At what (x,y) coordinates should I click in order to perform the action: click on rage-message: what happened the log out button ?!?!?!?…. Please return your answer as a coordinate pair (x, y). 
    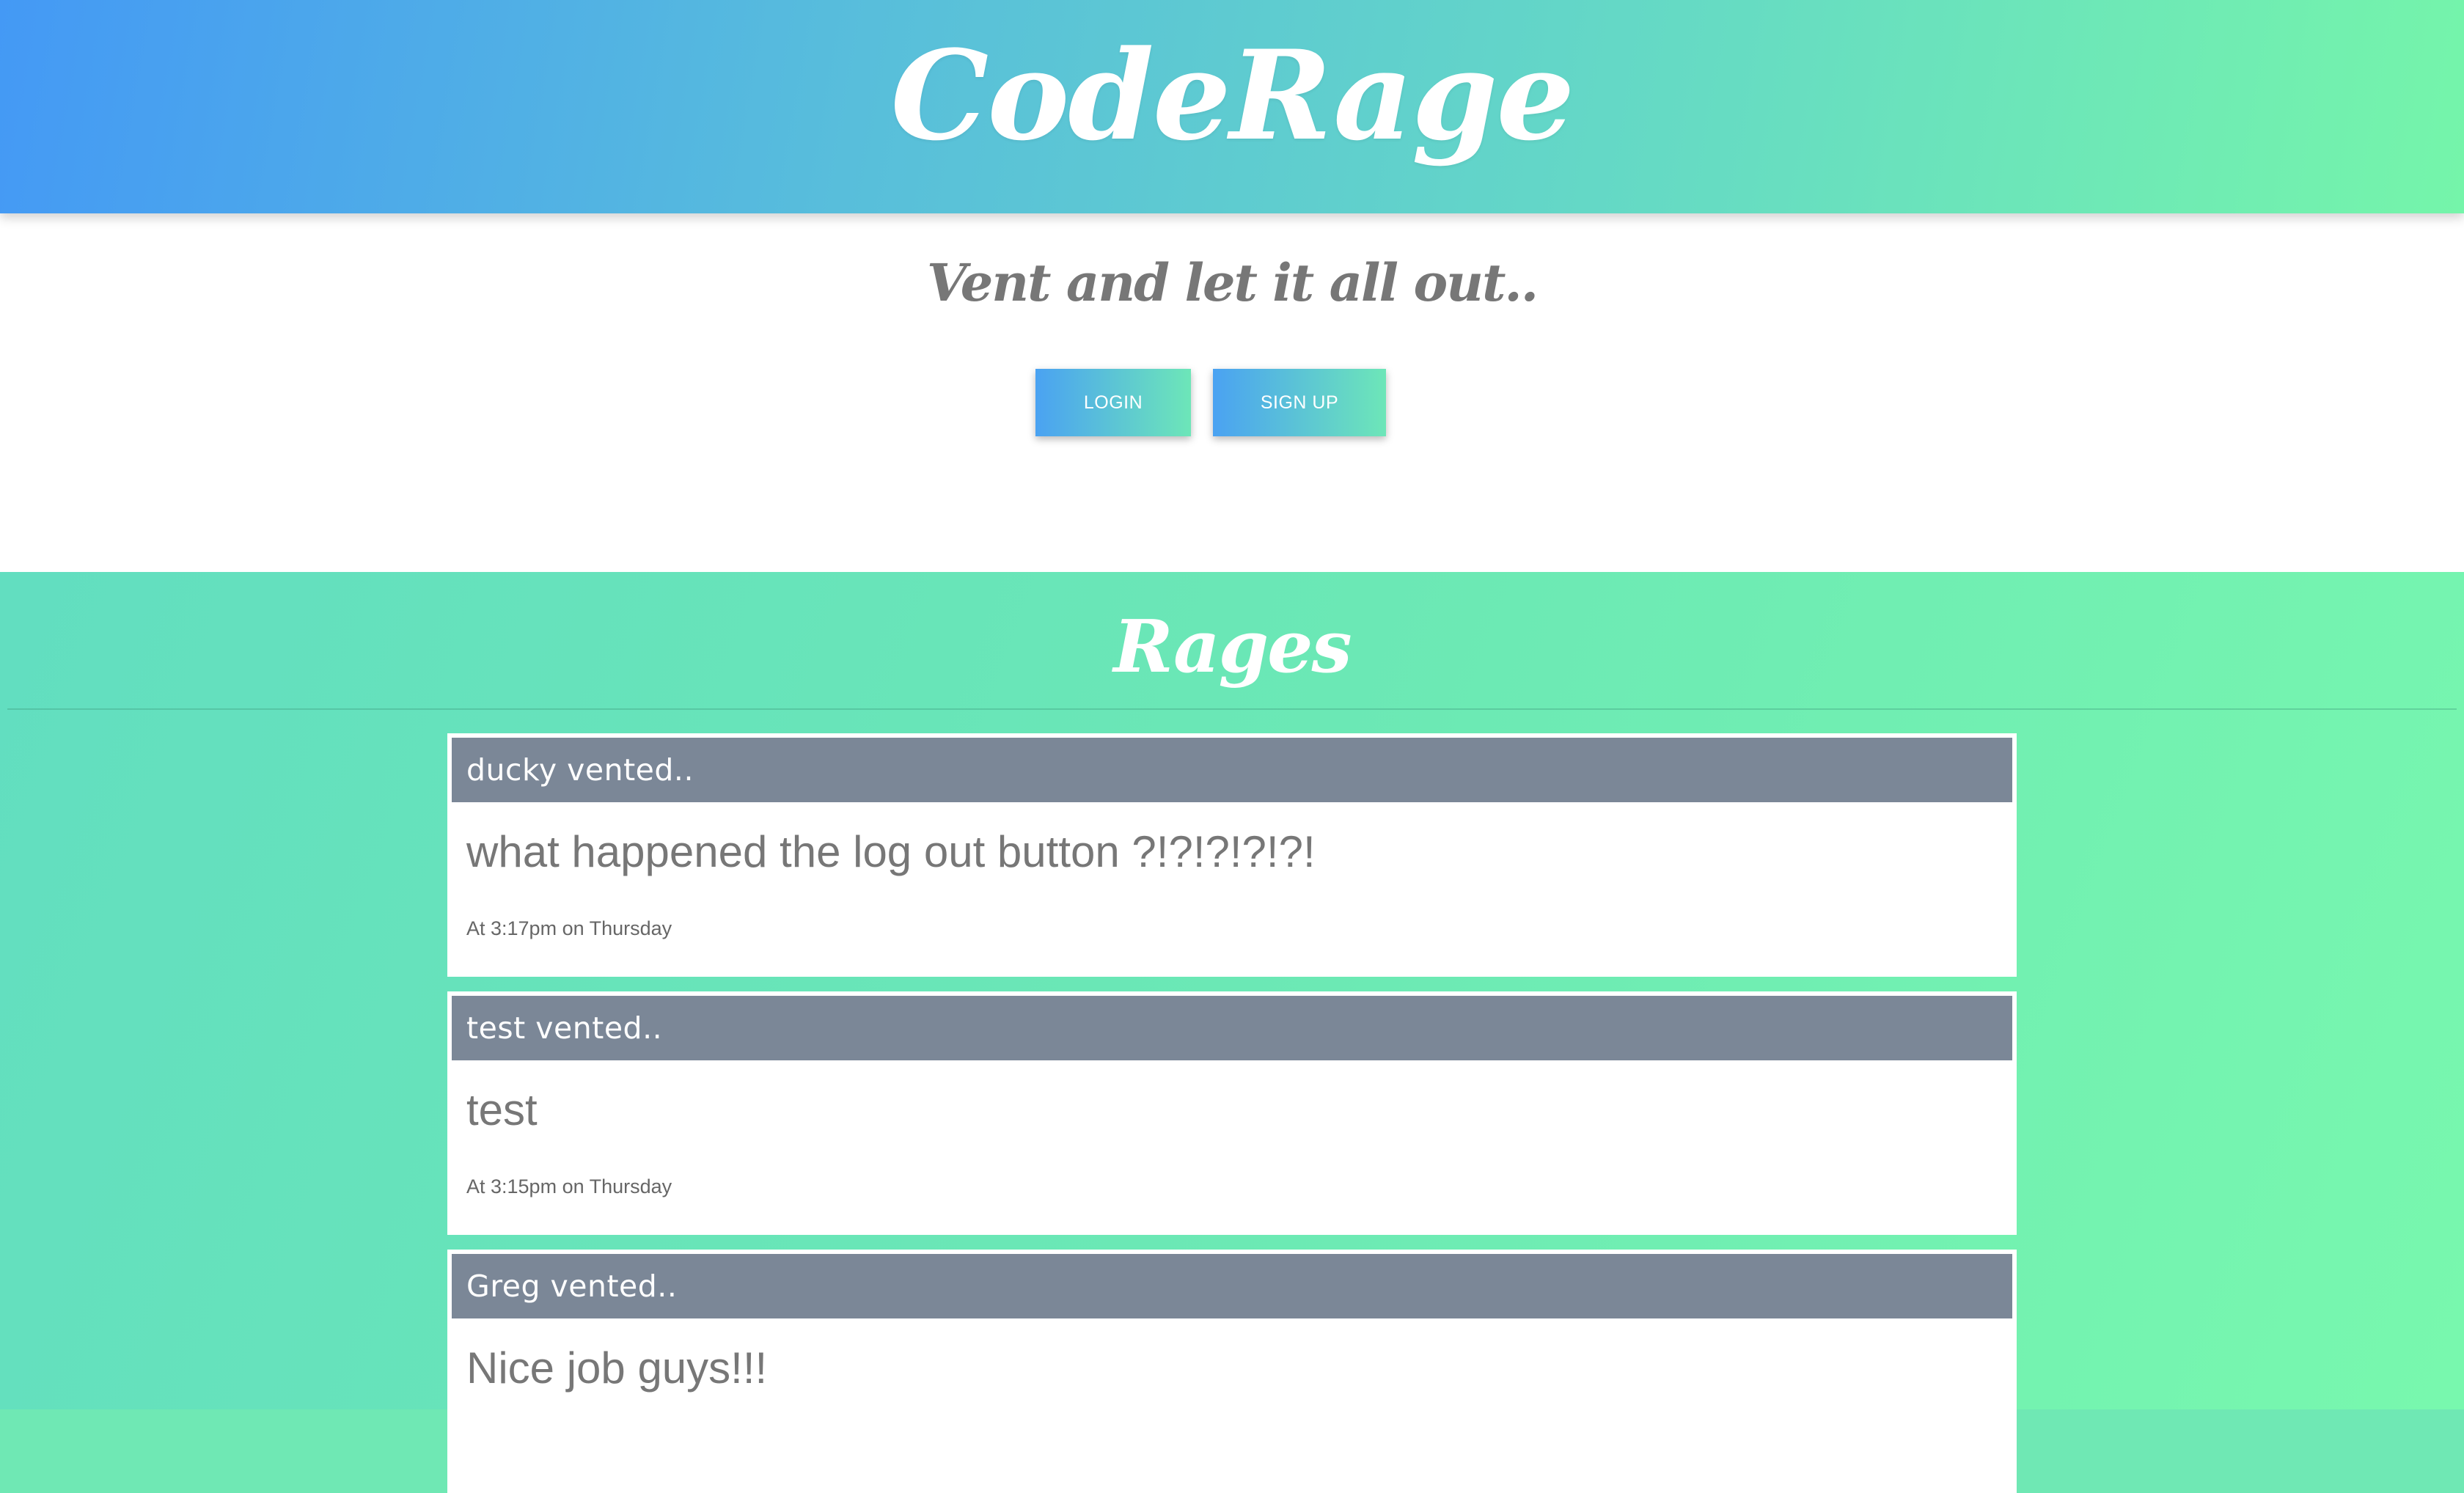
    Looking at the image, I should click on (891, 852).